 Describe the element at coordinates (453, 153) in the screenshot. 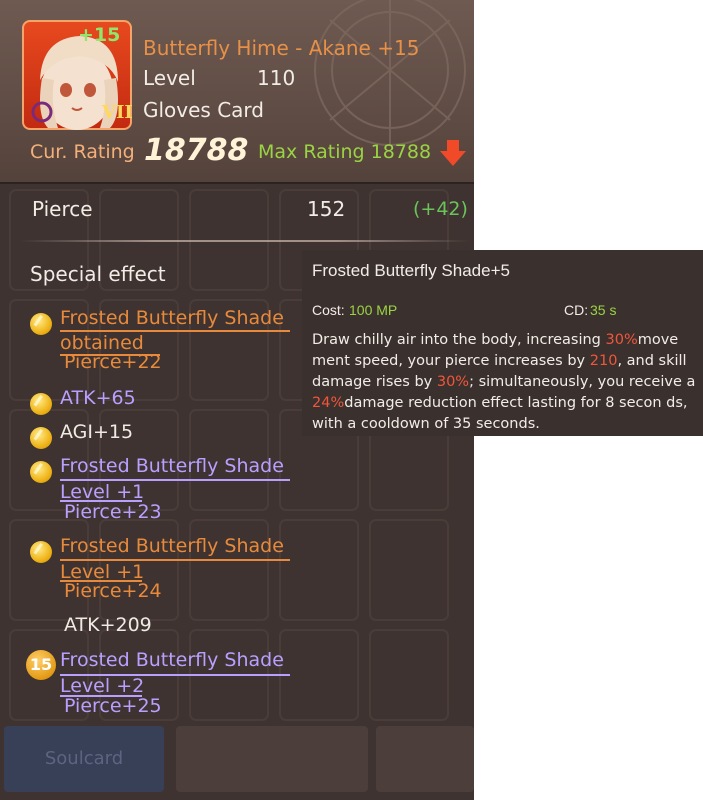

I see `red-down-arrow-icon` at that location.